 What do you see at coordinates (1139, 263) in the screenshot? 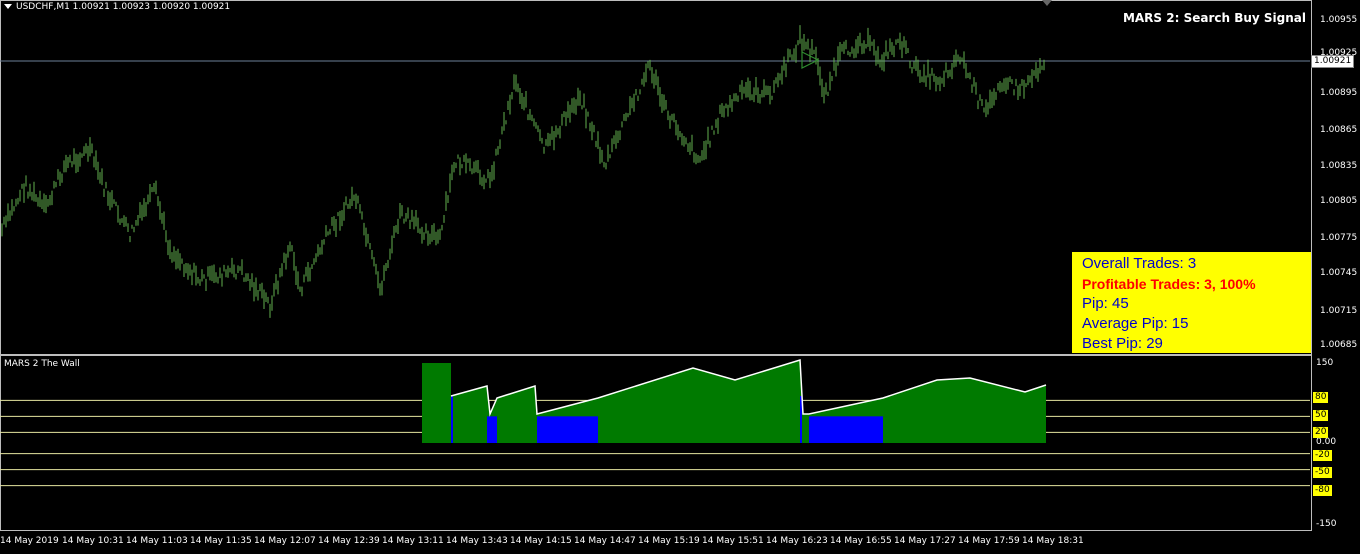
I see `overall-trades: Overall Trades: 3` at bounding box center [1139, 263].